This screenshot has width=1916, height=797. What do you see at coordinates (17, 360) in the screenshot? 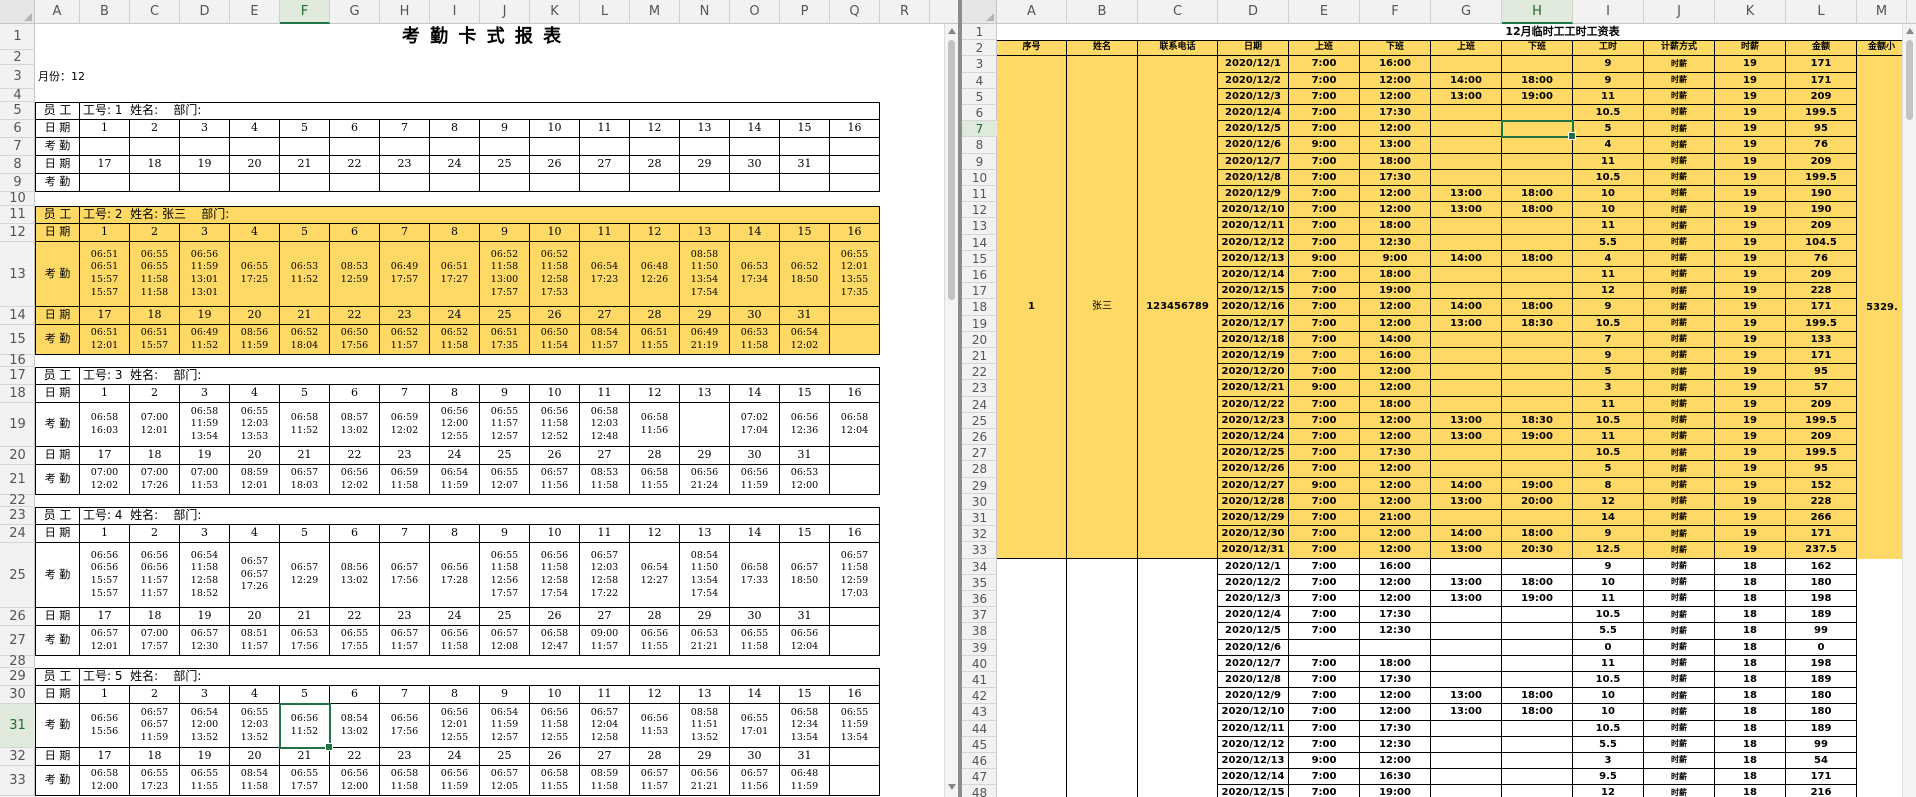
I see `row-header: 16` at bounding box center [17, 360].